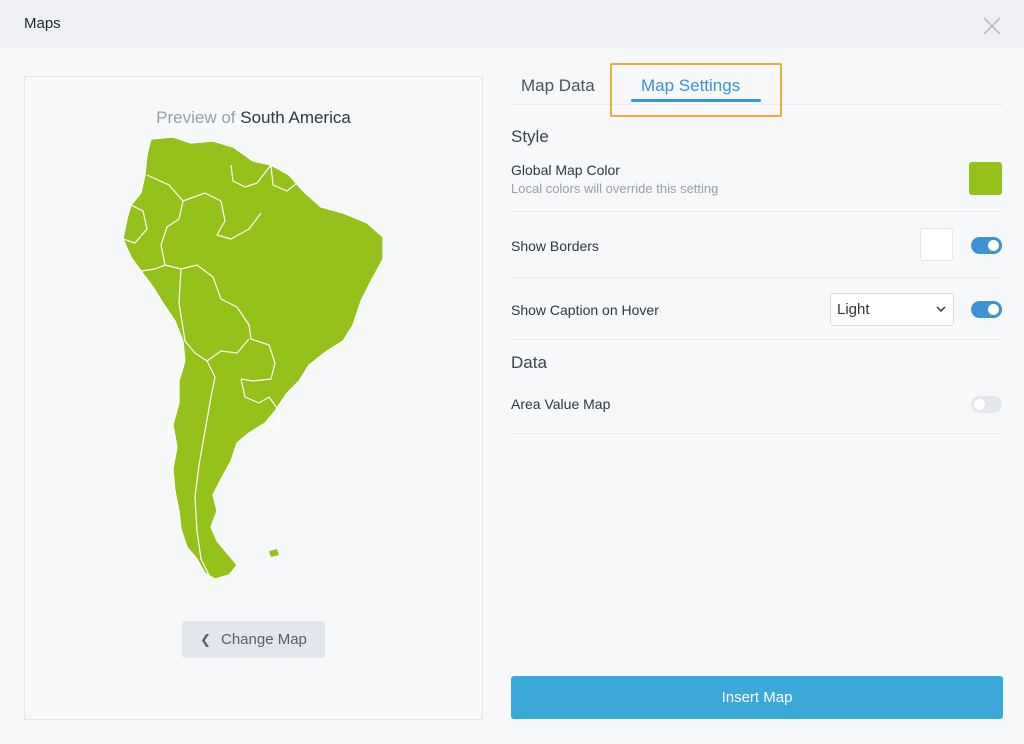 The height and width of the screenshot is (744, 1024). Describe the element at coordinates (941, 309) in the screenshot. I see `chevron-down-icon` at that location.